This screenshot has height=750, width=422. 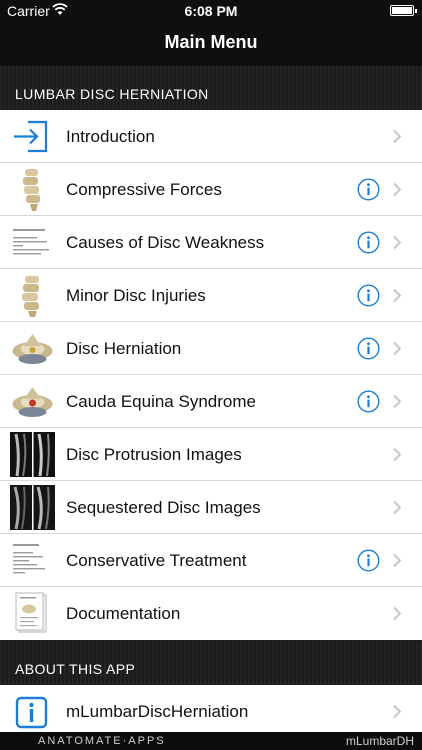 What do you see at coordinates (136, 295) in the screenshot?
I see `menu-item-label: Minor Disc Injuries` at bounding box center [136, 295].